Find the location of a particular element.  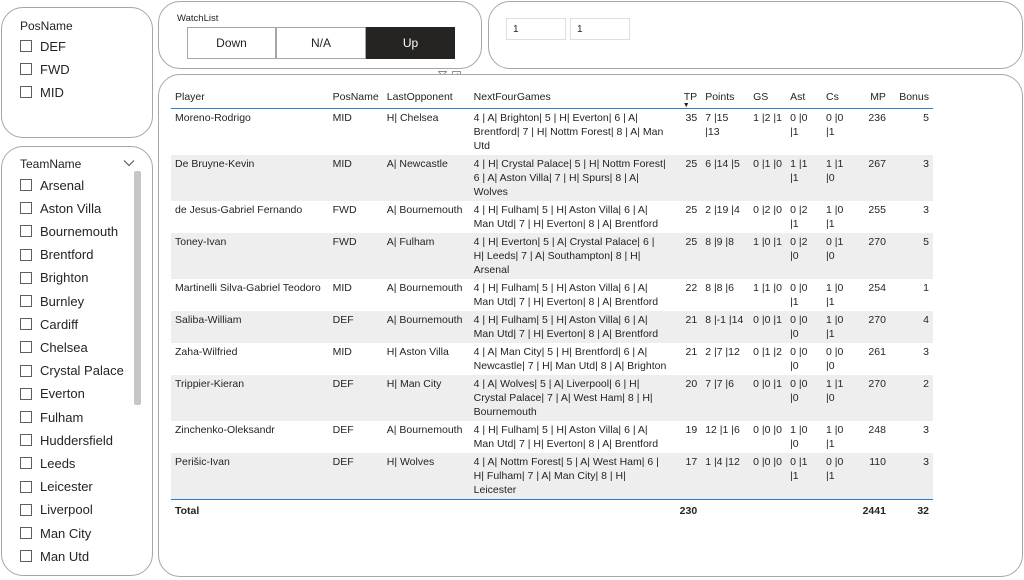

team-item: Leicester is located at coordinates (56, 487).